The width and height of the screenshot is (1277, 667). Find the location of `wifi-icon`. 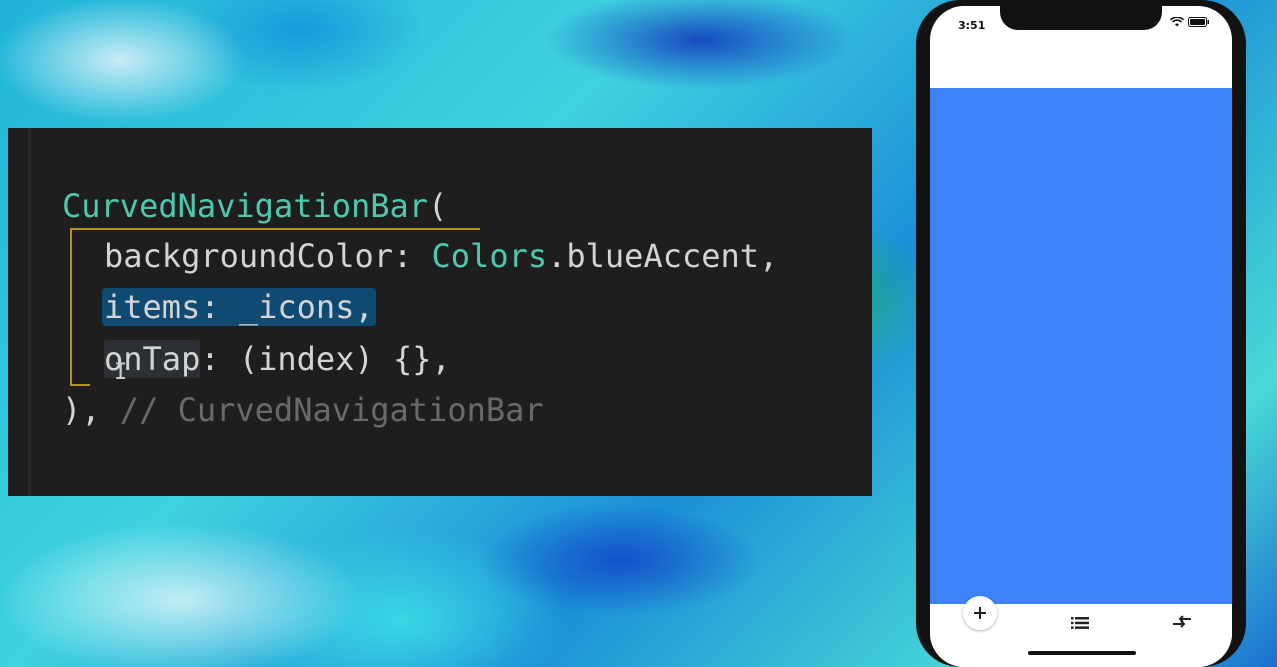

wifi-icon is located at coordinates (1177, 22).